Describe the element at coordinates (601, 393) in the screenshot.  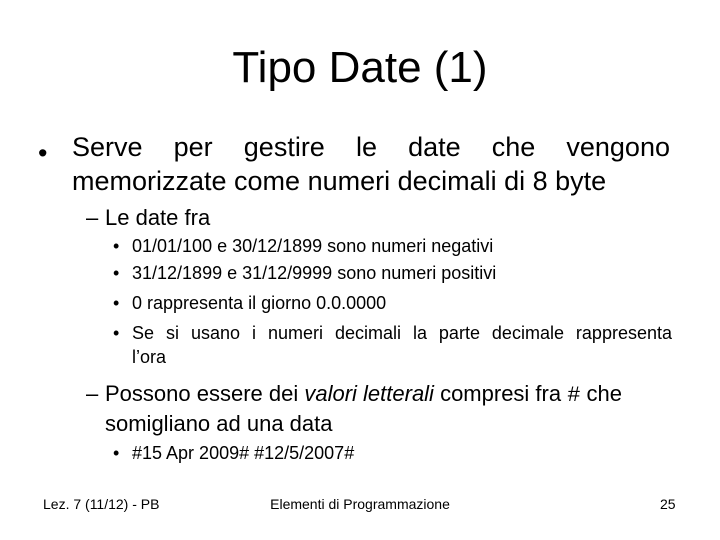
I see `text-segment: che` at that location.